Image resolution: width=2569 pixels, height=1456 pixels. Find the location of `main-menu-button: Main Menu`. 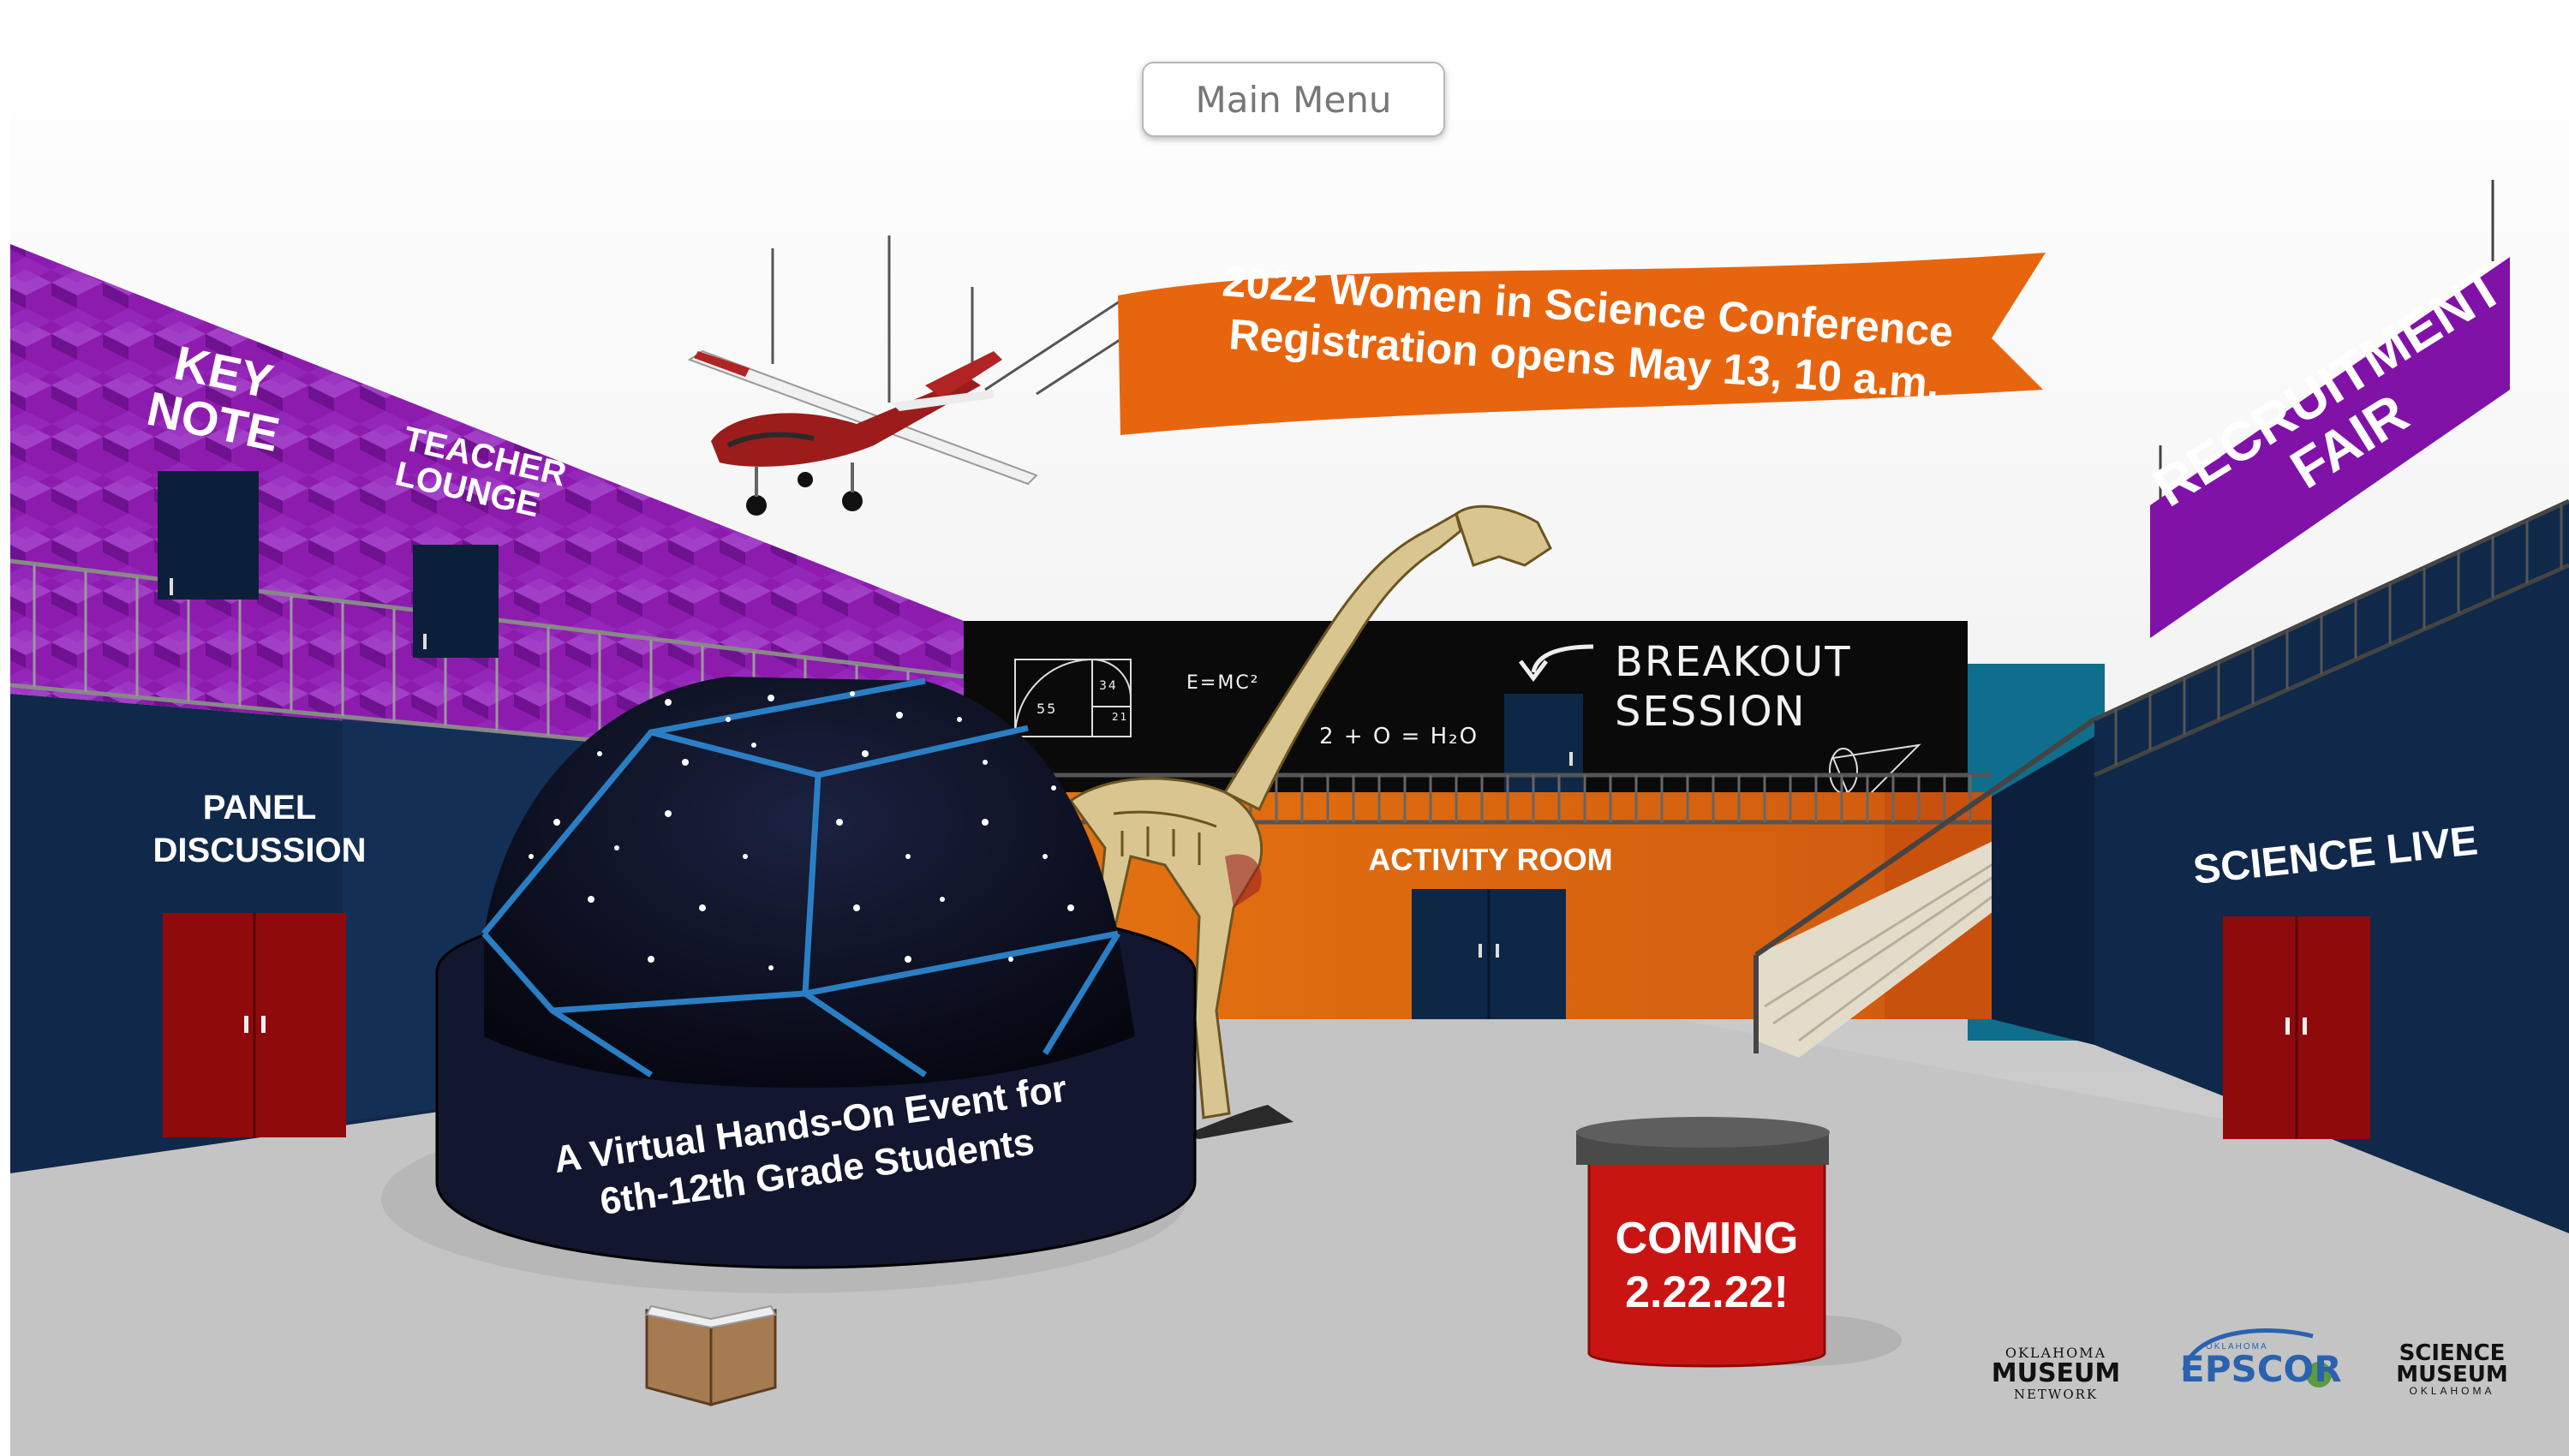

main-menu-button: Main Menu is located at coordinates (1293, 99).